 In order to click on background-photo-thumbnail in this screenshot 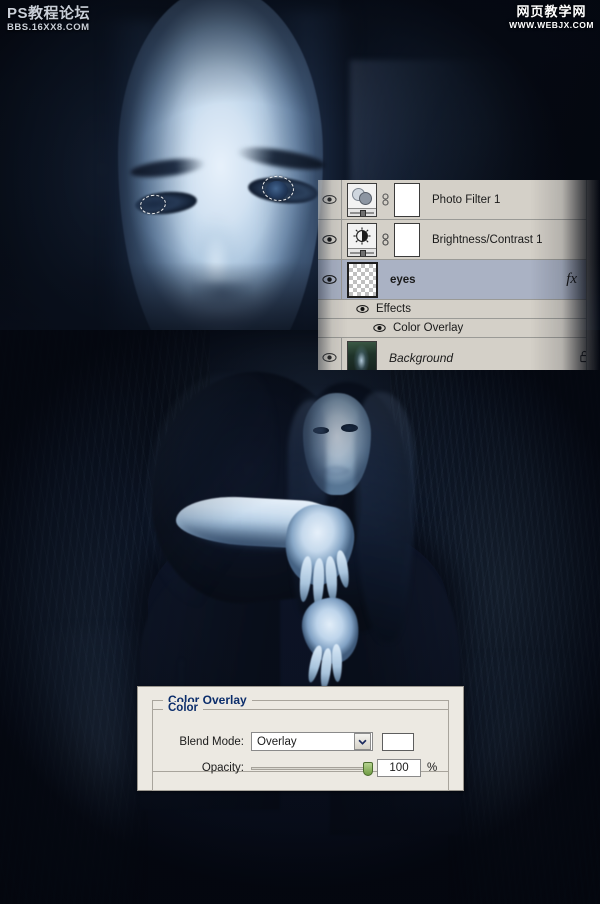, I will do `click(362, 357)`.